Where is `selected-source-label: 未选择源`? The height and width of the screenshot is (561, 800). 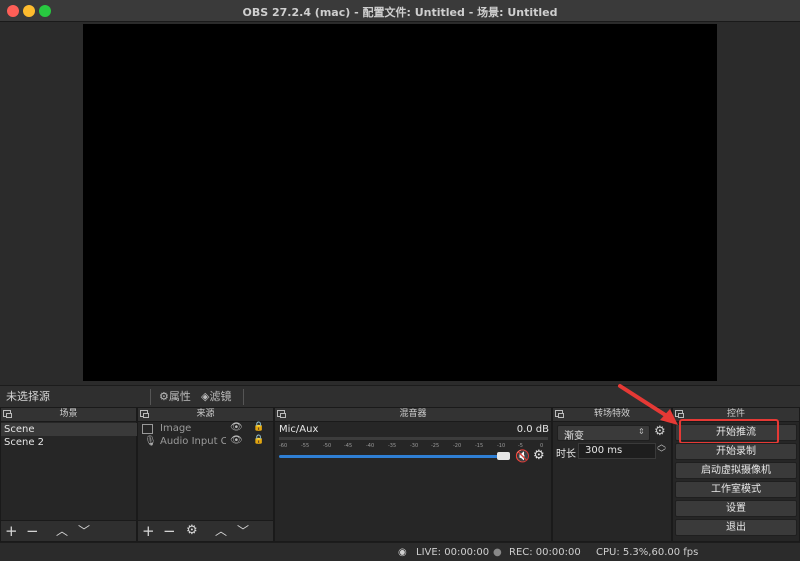
selected-source-label: 未选择源 is located at coordinates (28, 396).